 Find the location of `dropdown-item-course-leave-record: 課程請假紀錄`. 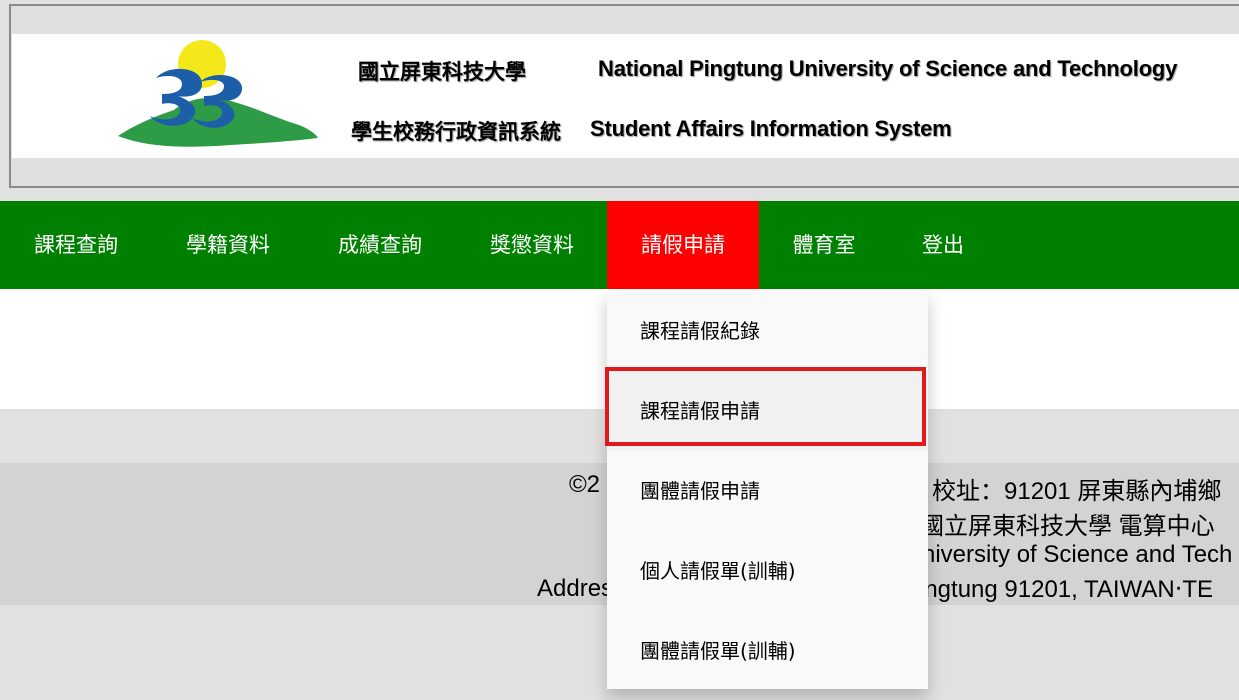

dropdown-item-course-leave-record: 課程請假紀錄 is located at coordinates (767, 331).